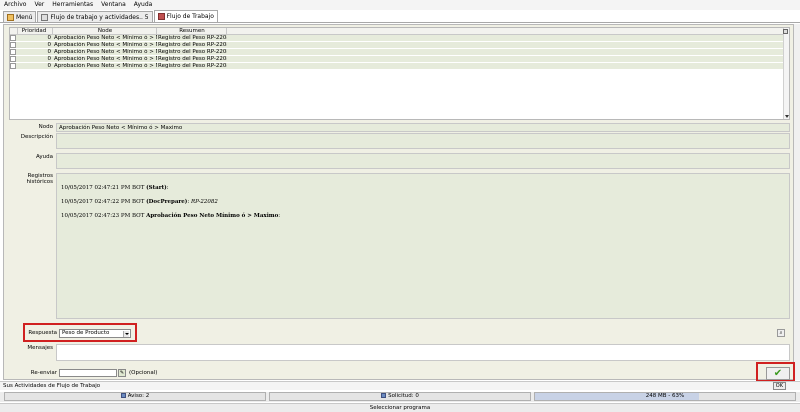 The width and height of the screenshot is (800, 412). Describe the element at coordinates (10, 17) in the screenshot. I see `home-icon` at that location.